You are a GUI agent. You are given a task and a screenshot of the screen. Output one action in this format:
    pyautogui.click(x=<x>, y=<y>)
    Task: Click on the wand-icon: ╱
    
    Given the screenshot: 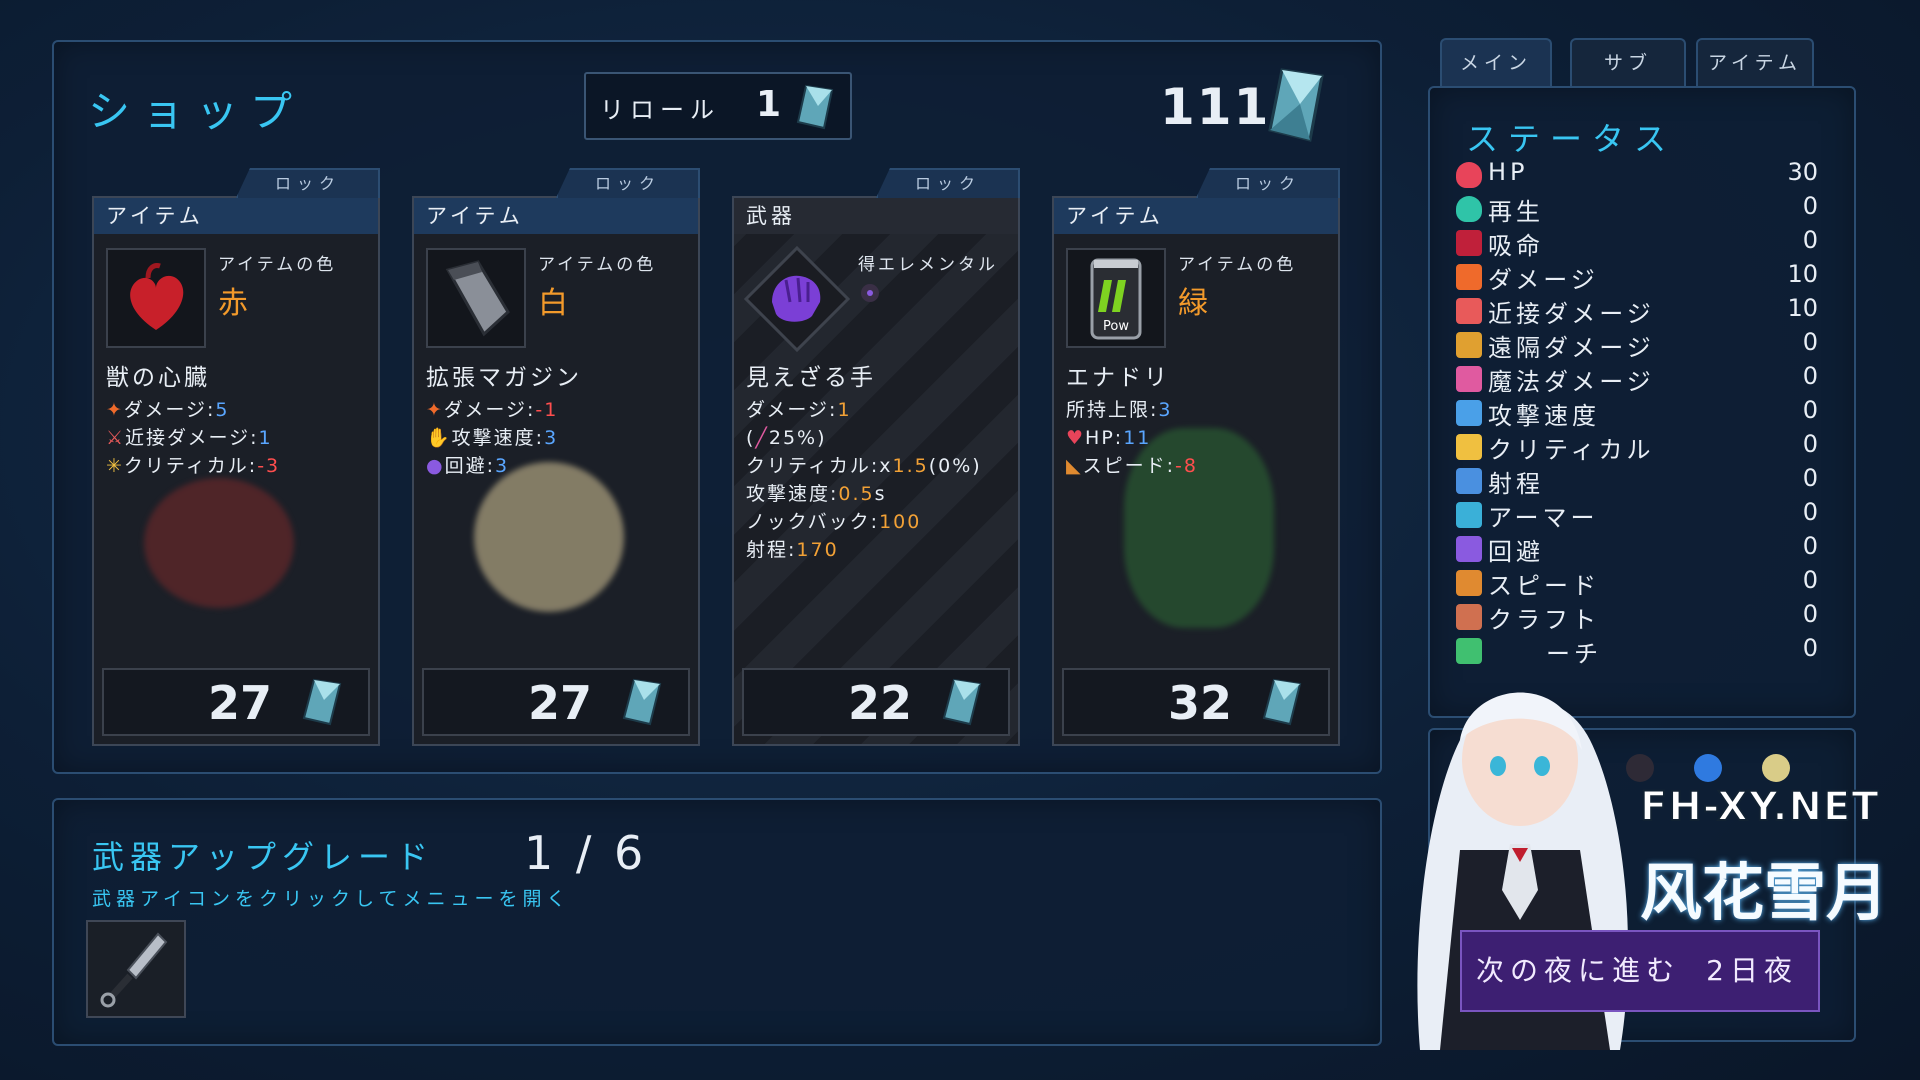 What is the action you would take?
    pyautogui.click(x=762, y=438)
    